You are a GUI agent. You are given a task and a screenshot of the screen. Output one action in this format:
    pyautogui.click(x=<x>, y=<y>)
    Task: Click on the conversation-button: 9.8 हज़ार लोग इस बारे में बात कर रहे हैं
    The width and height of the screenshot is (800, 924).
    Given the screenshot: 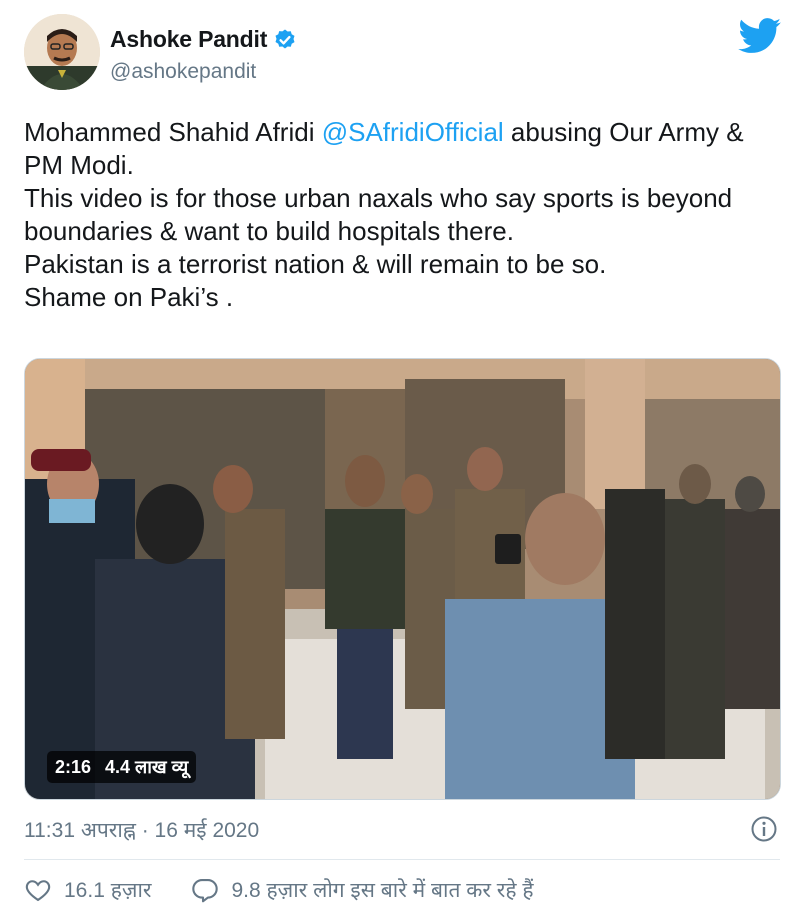 What is the action you would take?
    pyautogui.click(x=362, y=890)
    